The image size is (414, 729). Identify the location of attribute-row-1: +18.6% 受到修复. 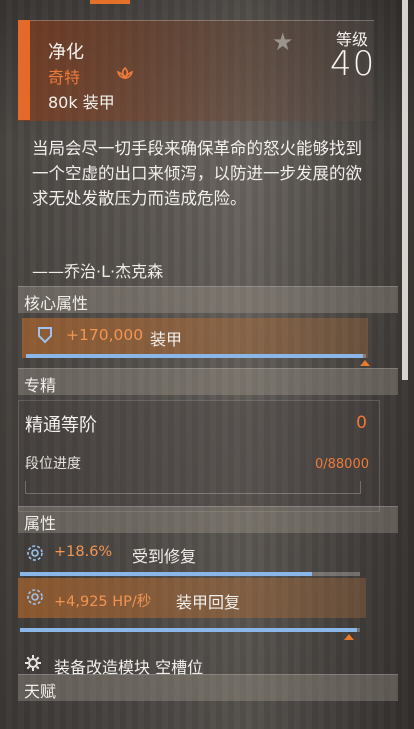
(192, 557).